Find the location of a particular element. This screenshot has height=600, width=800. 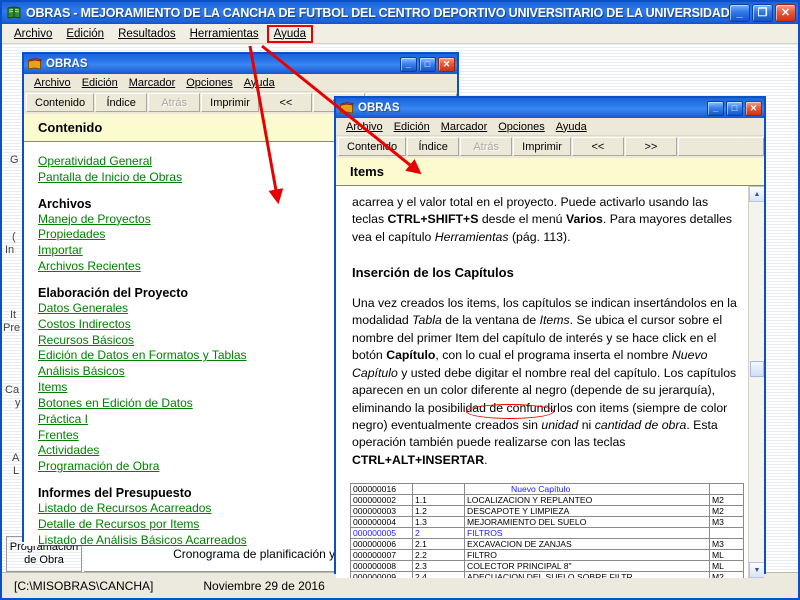

cell-nombre: FILTRO is located at coordinates (587, 555).